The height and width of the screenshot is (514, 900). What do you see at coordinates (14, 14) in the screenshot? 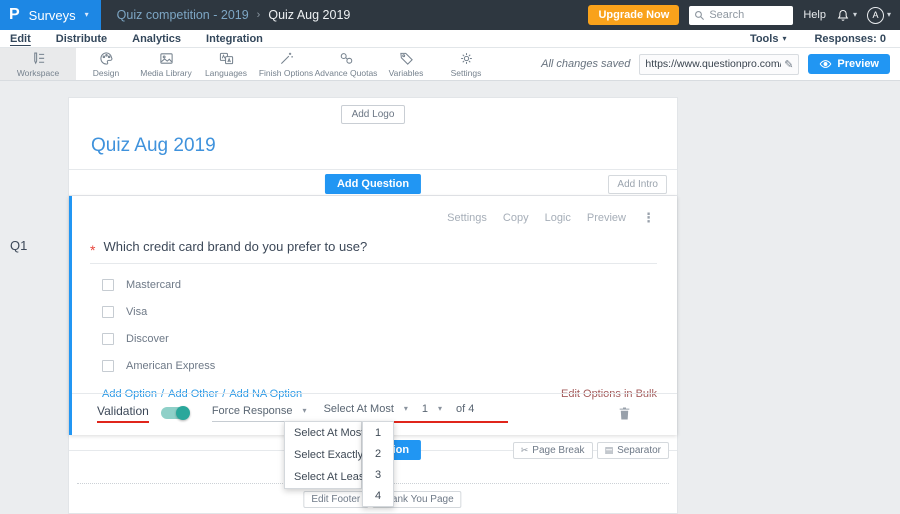
I see `questionpro-logo-icon: P` at bounding box center [14, 14].